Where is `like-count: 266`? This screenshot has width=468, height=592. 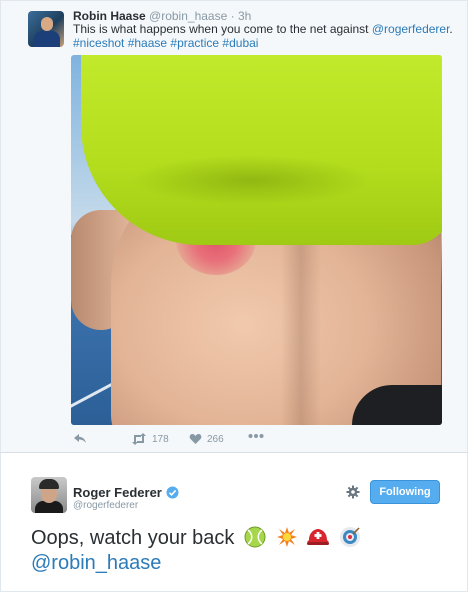
like-count: 266 is located at coordinates (215, 439).